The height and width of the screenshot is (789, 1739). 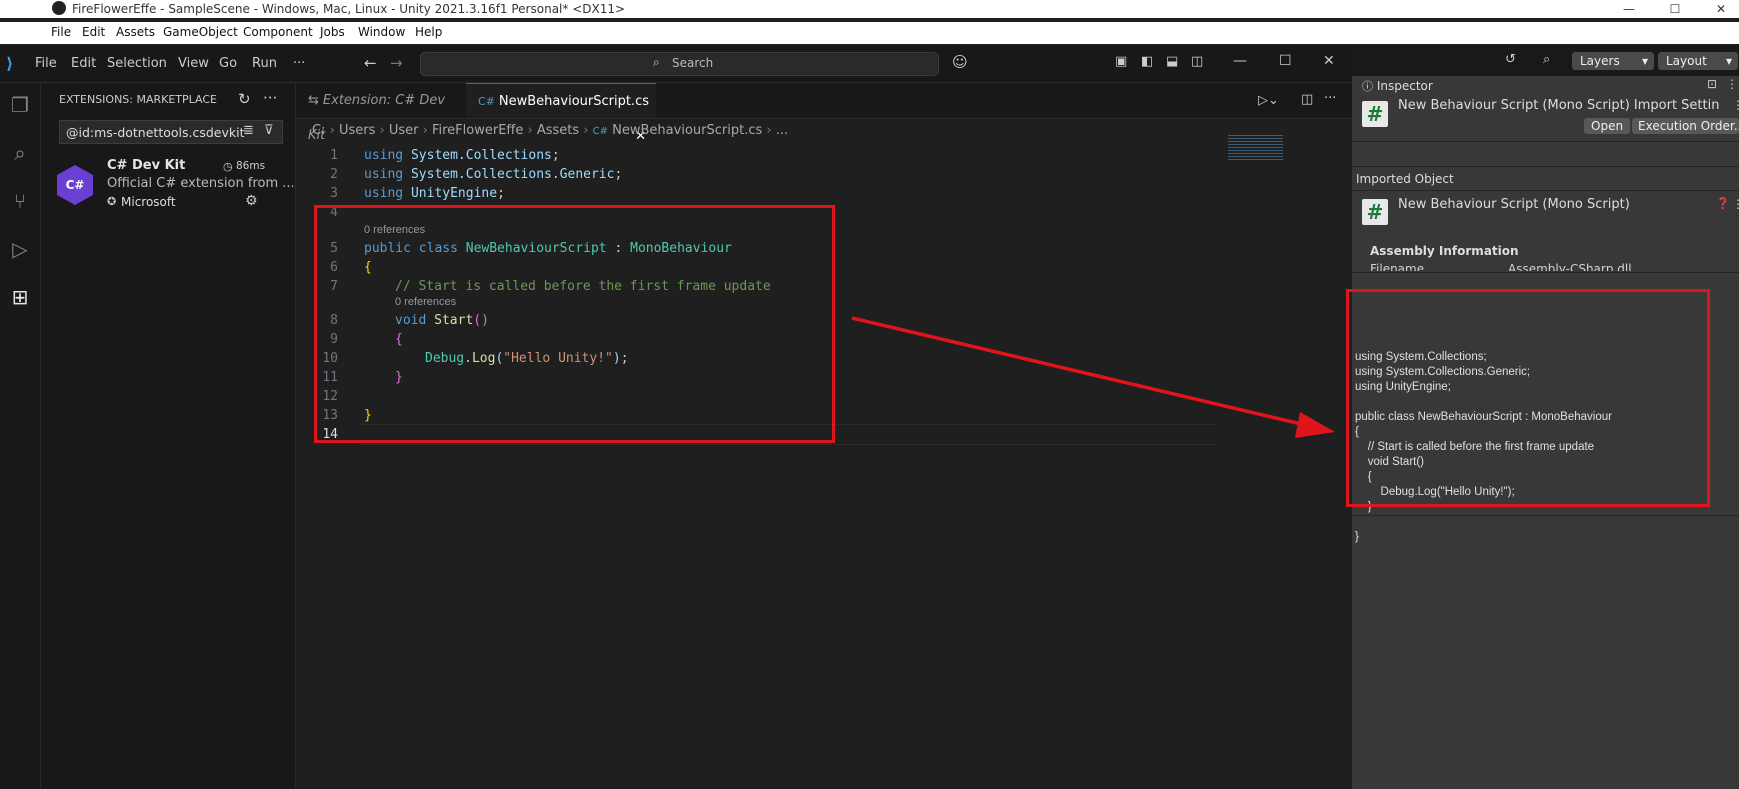 I want to click on layout-dropdown: Layout ▾, so click(x=1698, y=61).